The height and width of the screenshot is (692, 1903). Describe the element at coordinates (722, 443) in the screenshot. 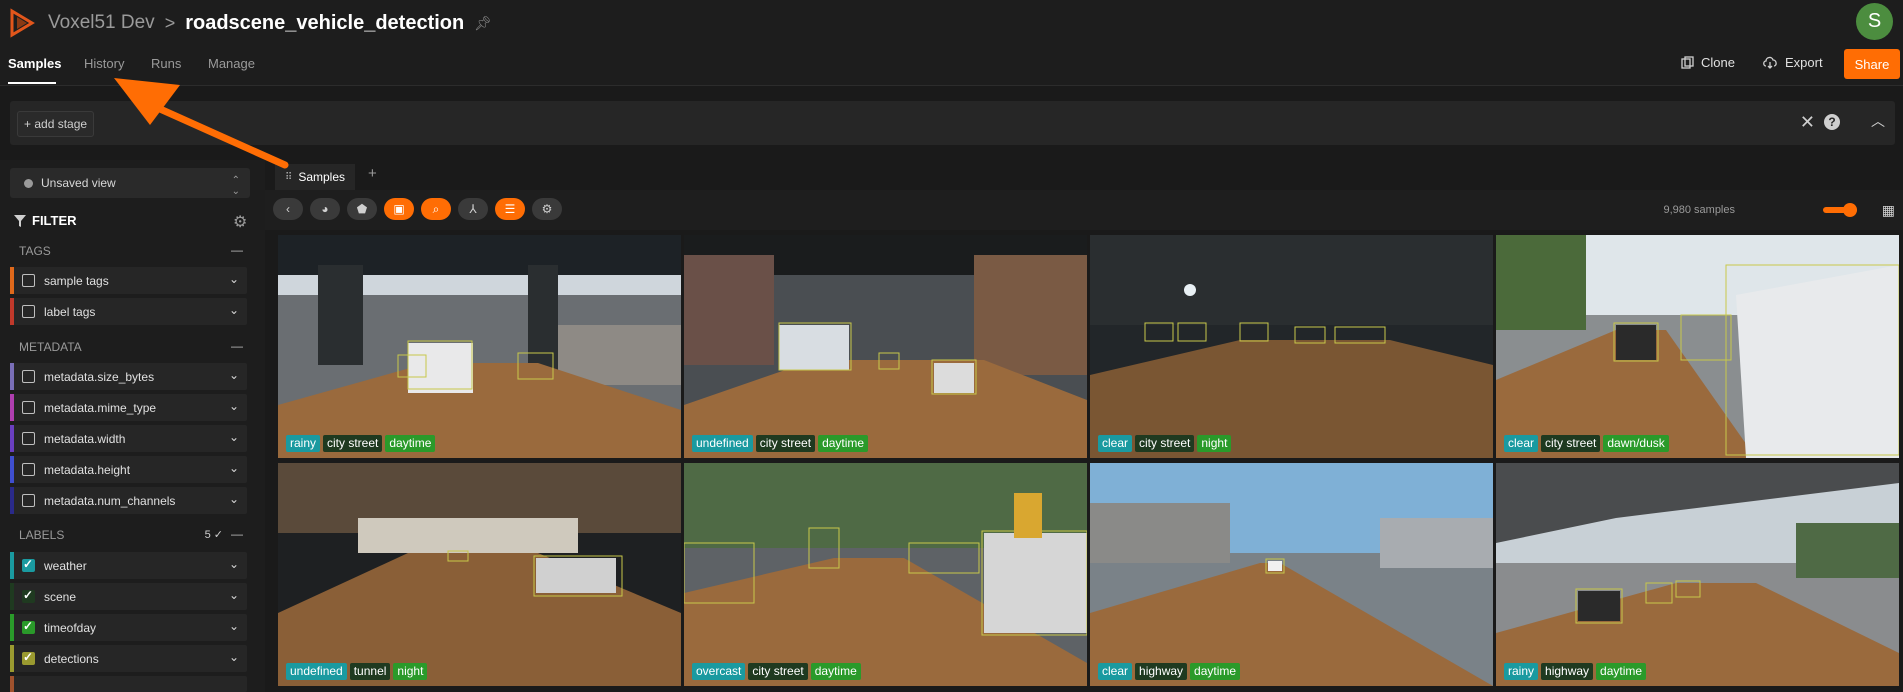

I see `tag-weather: undefined` at that location.